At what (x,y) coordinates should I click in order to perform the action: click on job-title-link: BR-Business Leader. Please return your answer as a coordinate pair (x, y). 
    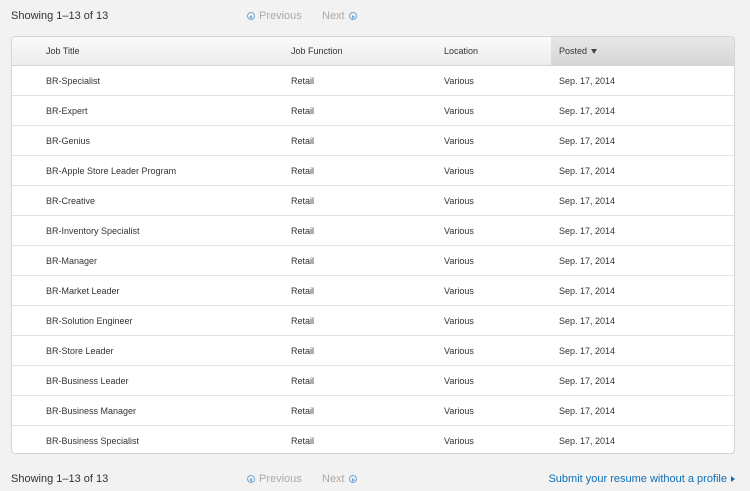
    Looking at the image, I should click on (151, 380).